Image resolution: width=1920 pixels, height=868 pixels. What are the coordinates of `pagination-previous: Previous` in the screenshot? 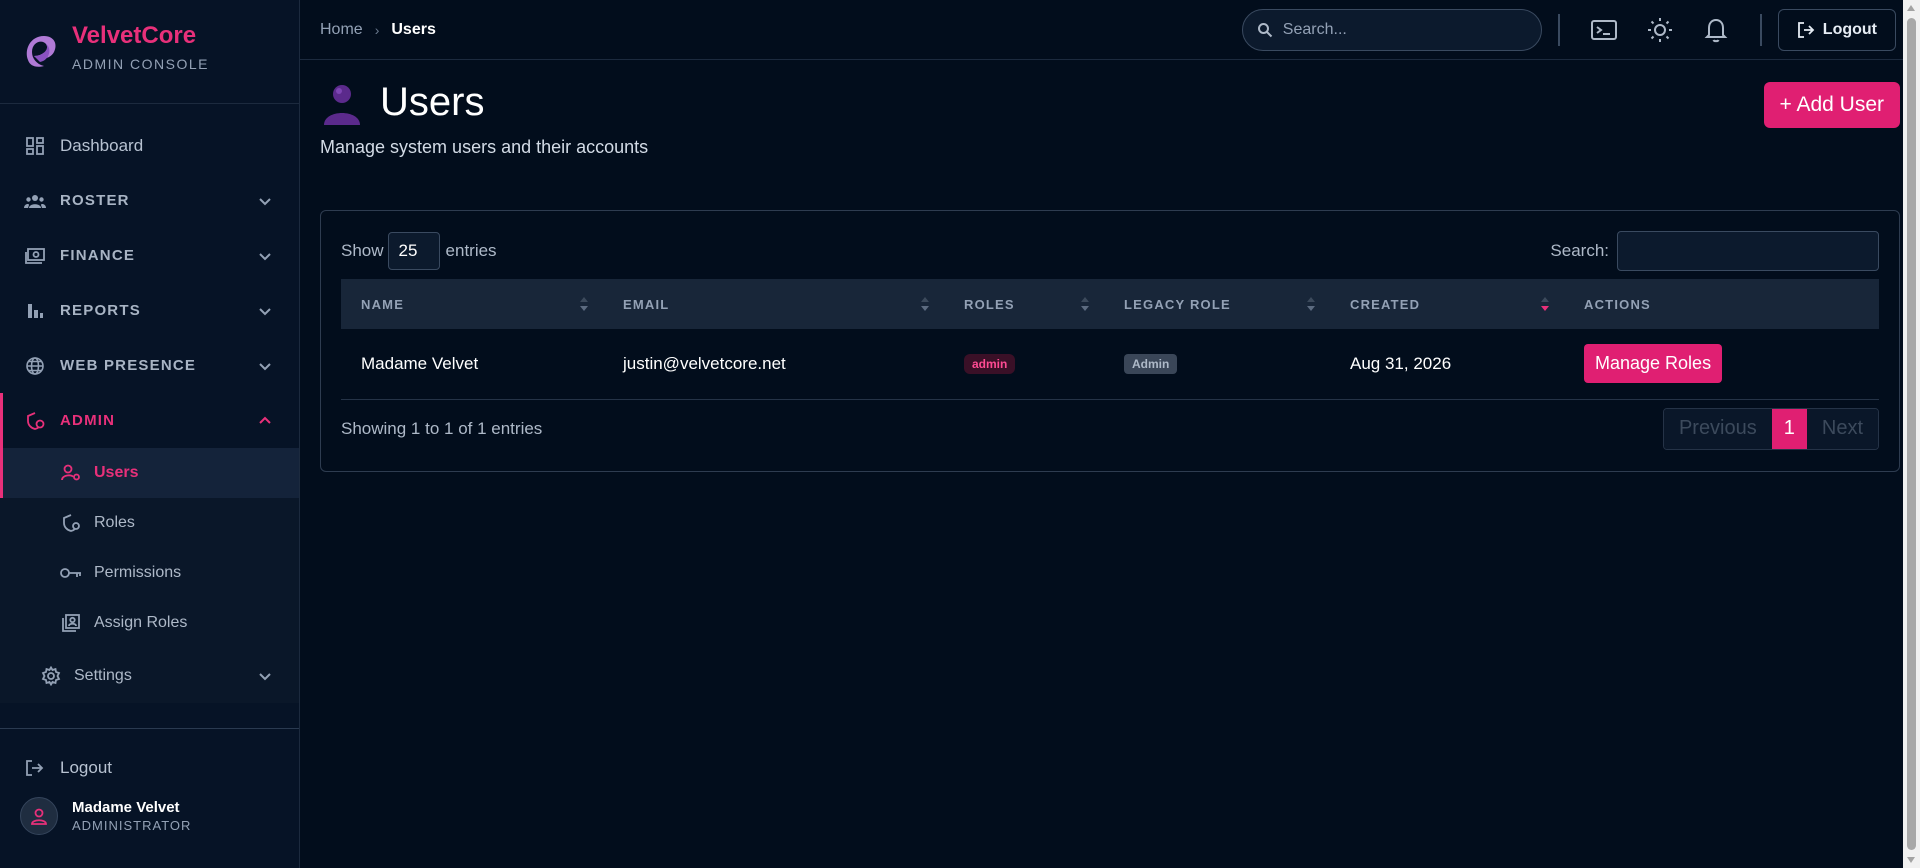 It's located at (1717, 428).